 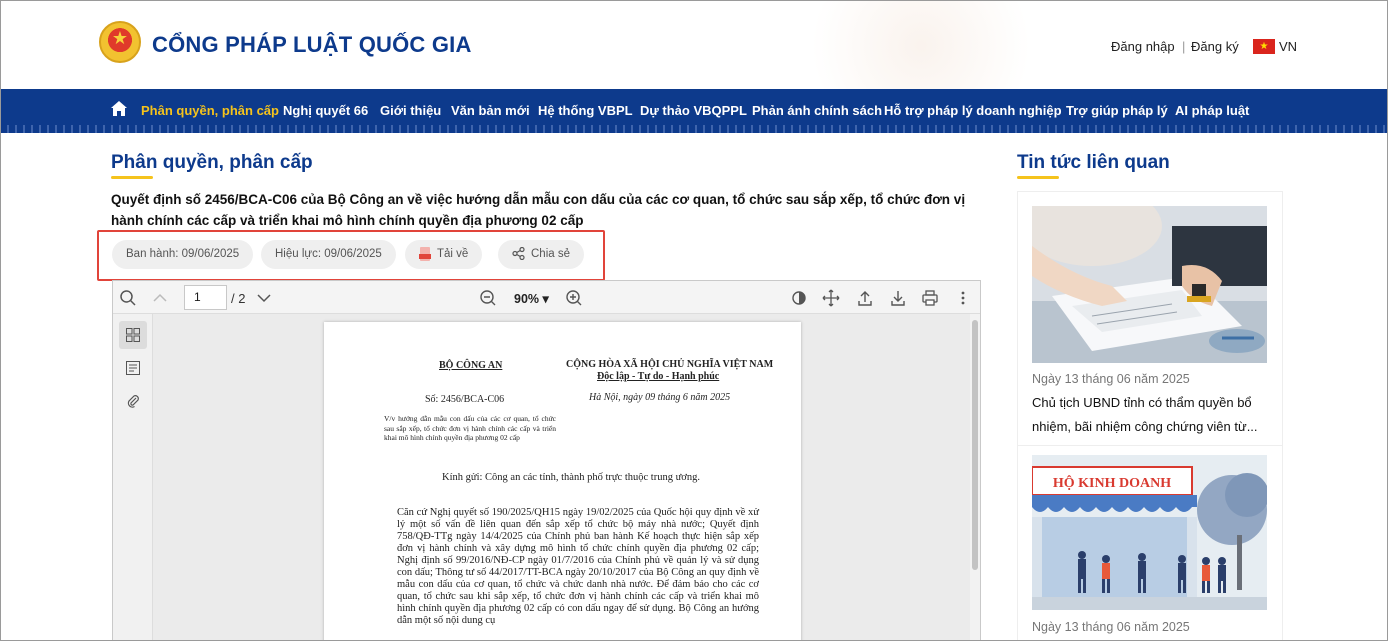 I want to click on vietnam-flag-icon: ★, so click(x=1264, y=46).